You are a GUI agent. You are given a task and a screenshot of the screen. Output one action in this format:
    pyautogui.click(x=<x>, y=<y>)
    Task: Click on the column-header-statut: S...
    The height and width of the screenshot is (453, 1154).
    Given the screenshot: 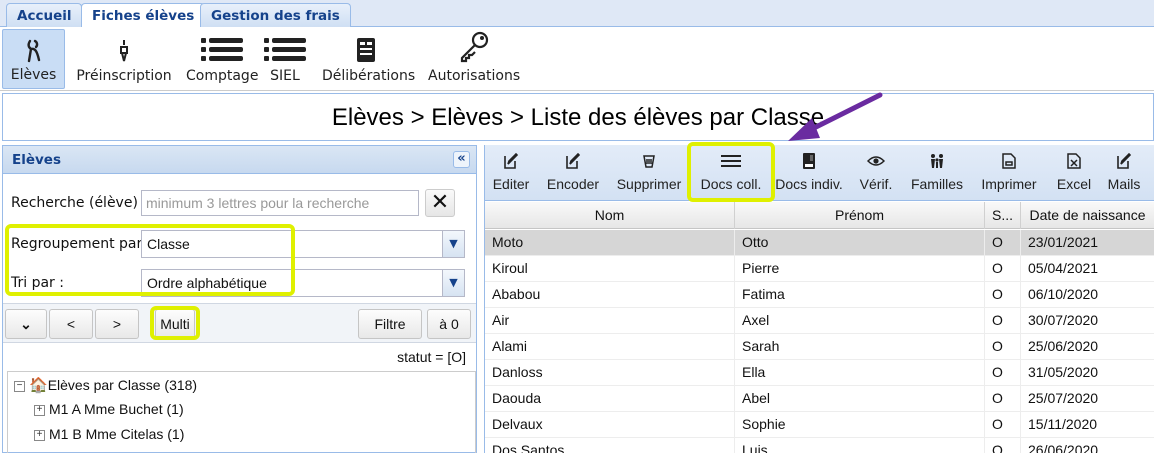 What is the action you would take?
    pyautogui.click(x=1003, y=215)
    